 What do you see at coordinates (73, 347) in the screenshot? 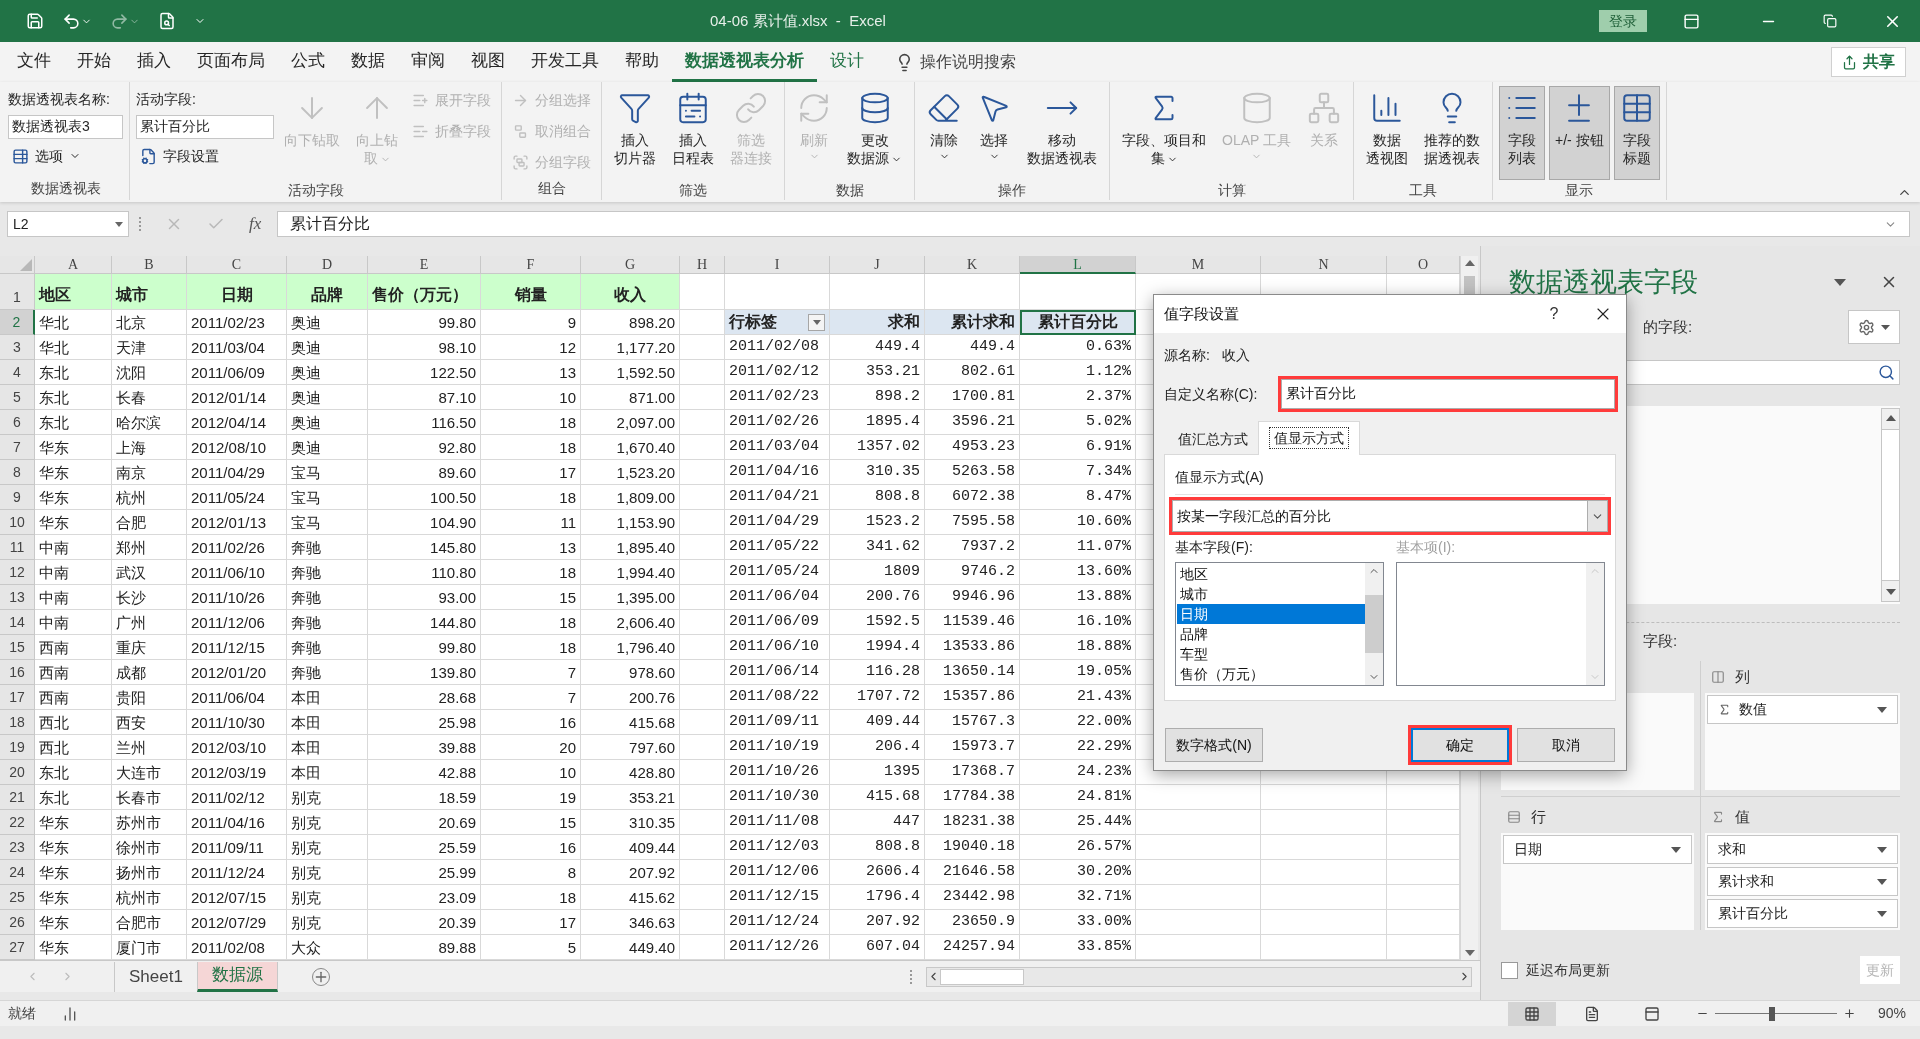
I see `table-cell: 华北` at bounding box center [73, 347].